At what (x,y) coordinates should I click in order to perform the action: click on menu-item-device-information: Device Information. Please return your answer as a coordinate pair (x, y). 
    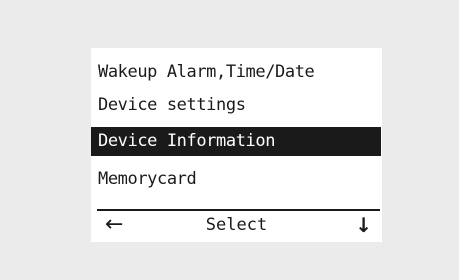
    Looking at the image, I should click on (236, 141).